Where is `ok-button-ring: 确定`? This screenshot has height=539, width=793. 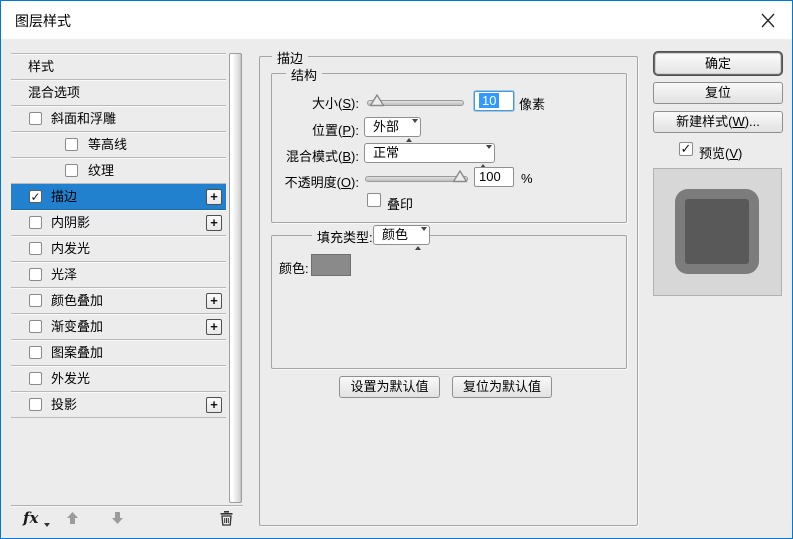 ok-button-ring: 确定 is located at coordinates (718, 63).